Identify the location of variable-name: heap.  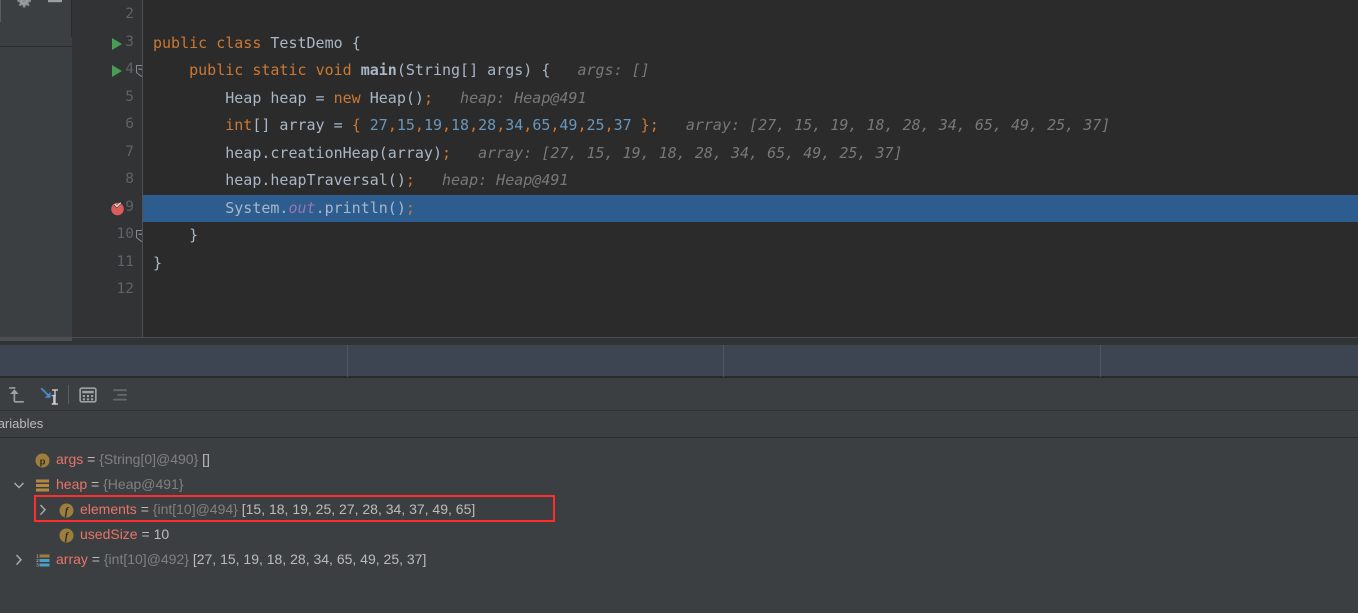
(72, 484).